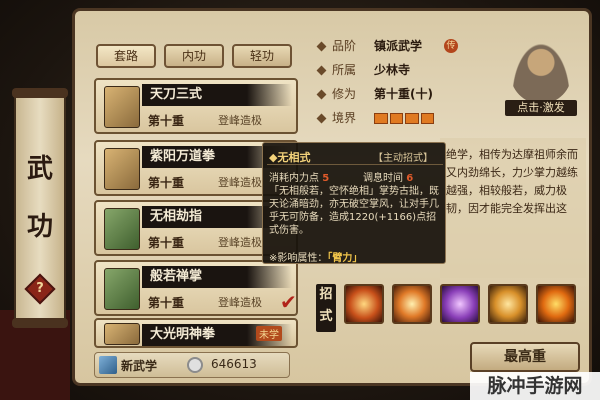 This screenshot has width=600, height=400. I want to click on move-cost: 消耗内力点 5, so click(299, 178).